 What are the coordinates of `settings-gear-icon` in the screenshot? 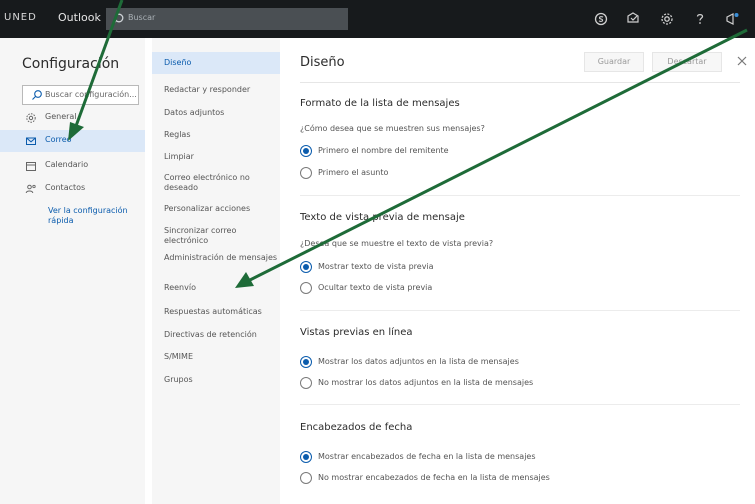 It's located at (667, 19).